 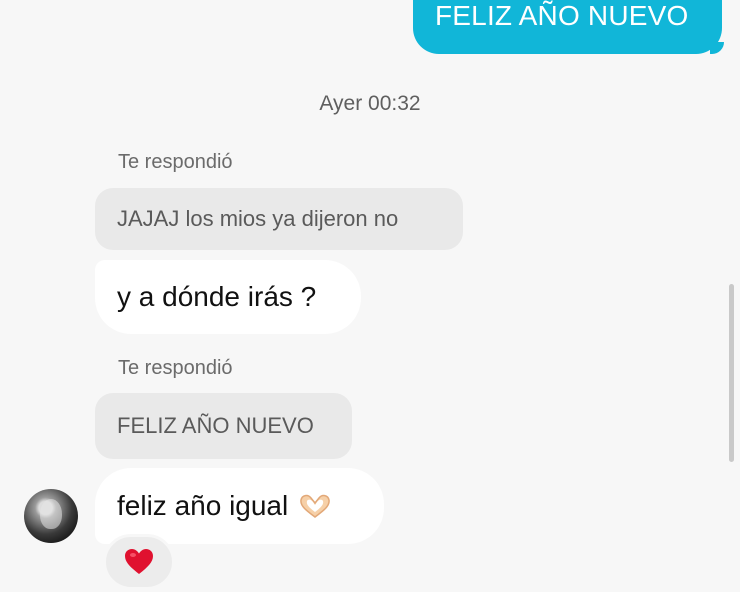 I want to click on sent-message-bubble: FELIZ AÑO NUEVO, so click(x=567, y=27).